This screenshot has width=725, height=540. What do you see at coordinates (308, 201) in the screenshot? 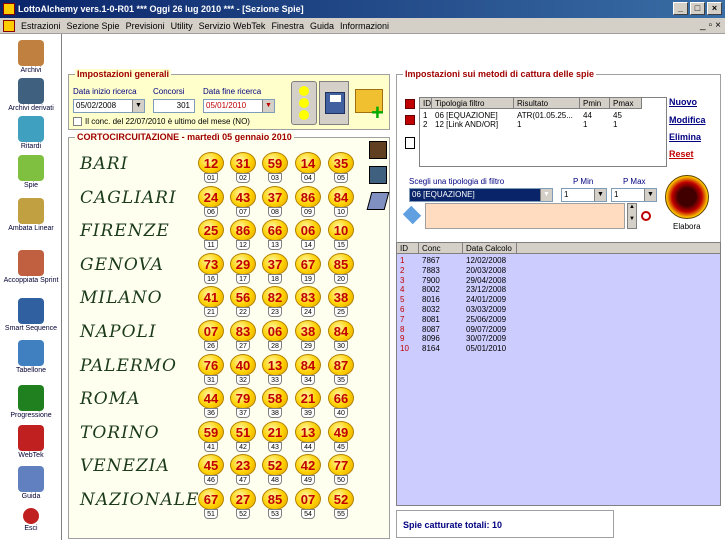
I see `number-bulb: 86 09` at bounding box center [308, 201].